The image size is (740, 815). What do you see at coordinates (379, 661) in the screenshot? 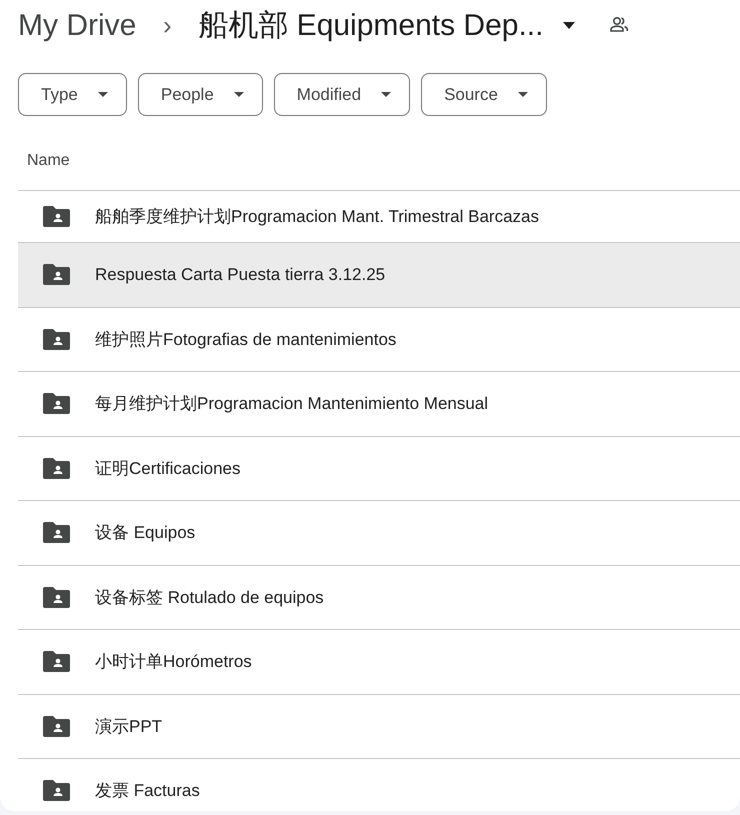
I see `folder-row: 小时计单Horómetros` at bounding box center [379, 661].